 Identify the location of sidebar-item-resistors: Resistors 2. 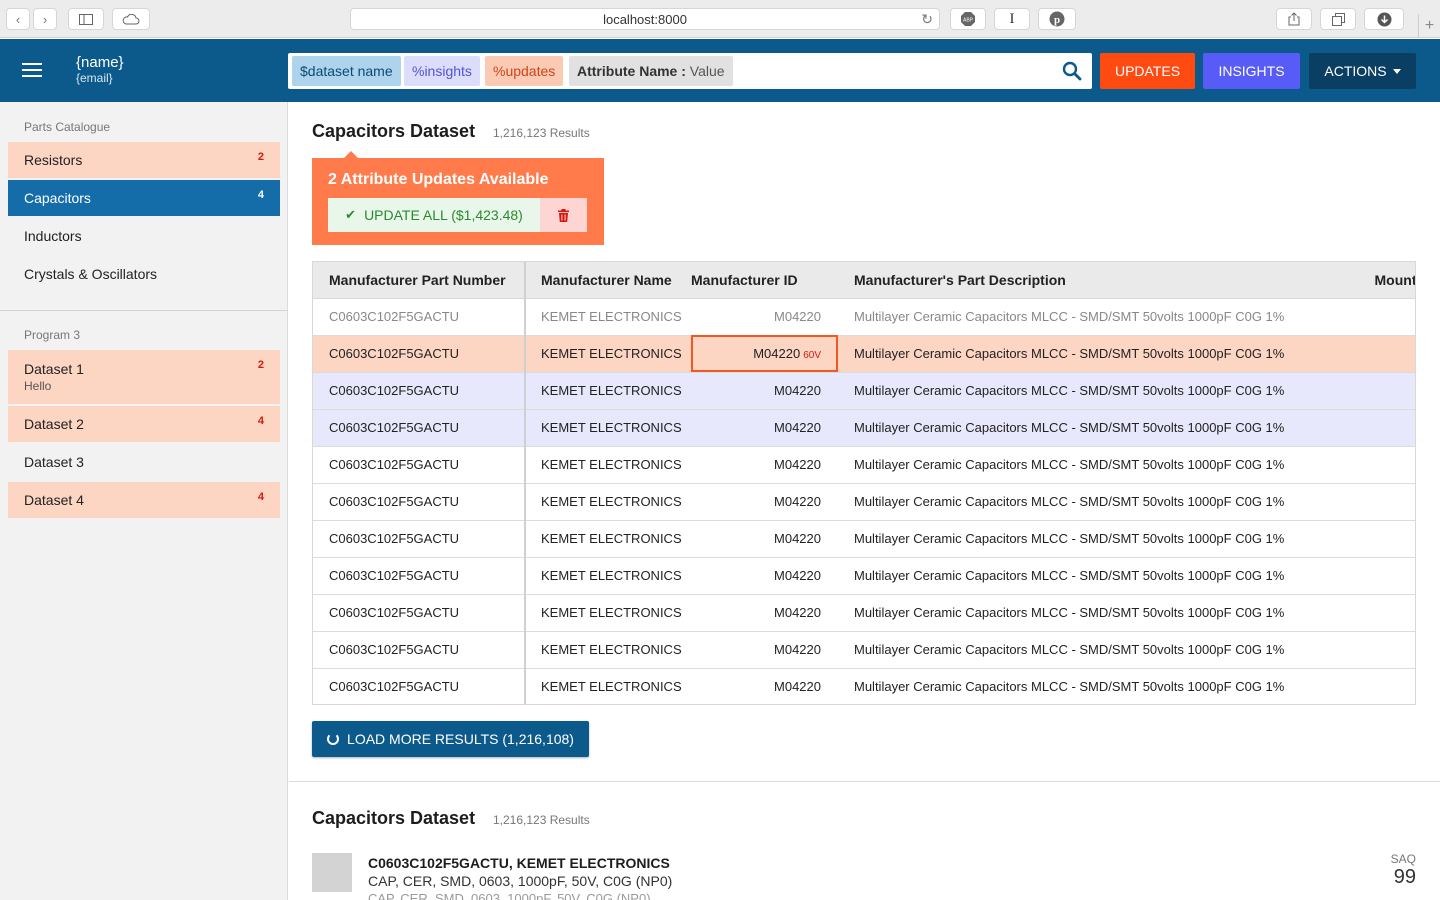
(144, 160).